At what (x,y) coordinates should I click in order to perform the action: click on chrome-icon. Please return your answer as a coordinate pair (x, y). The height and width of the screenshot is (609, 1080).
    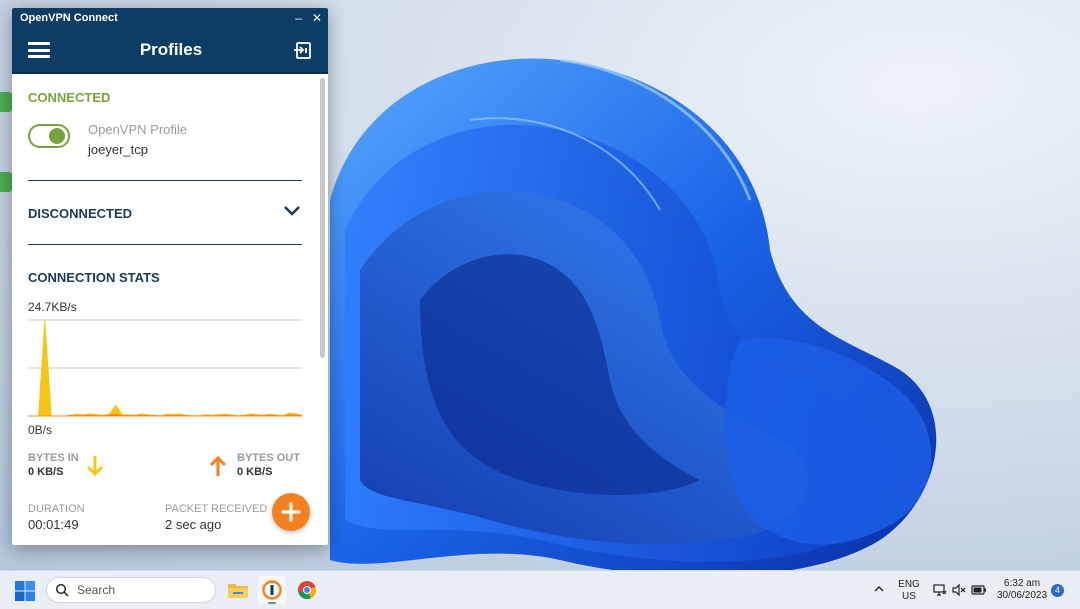
    Looking at the image, I should click on (307, 590).